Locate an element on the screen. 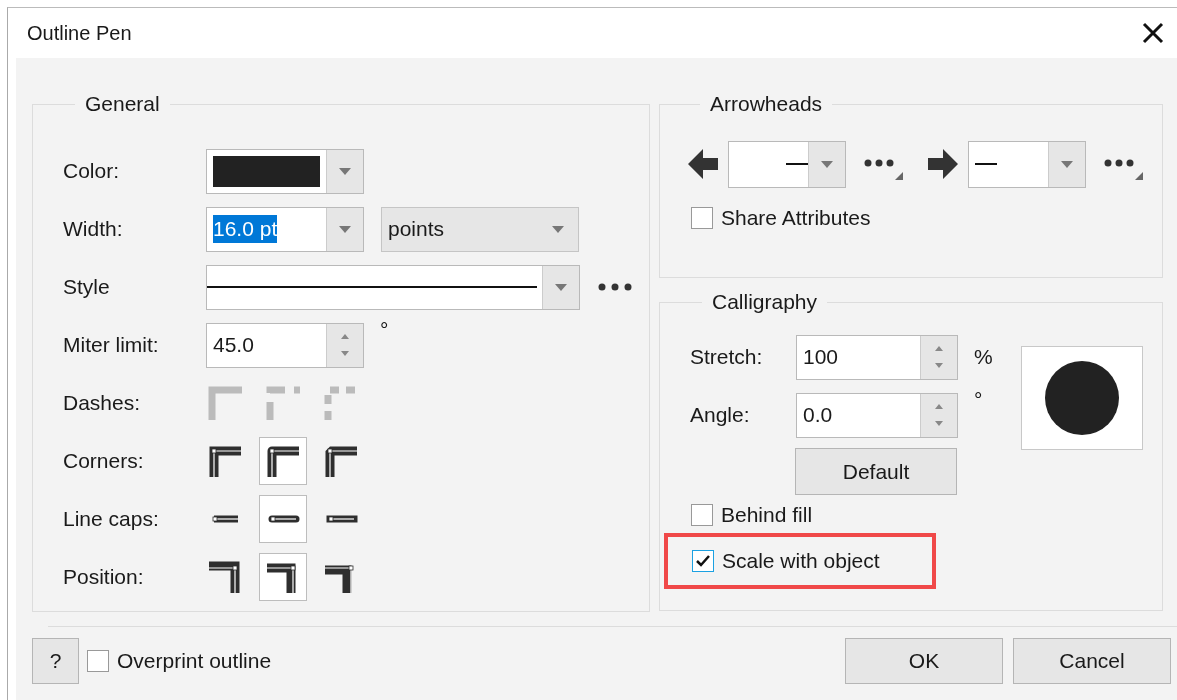 The image size is (1177, 700). ok-button: OK is located at coordinates (924, 661).